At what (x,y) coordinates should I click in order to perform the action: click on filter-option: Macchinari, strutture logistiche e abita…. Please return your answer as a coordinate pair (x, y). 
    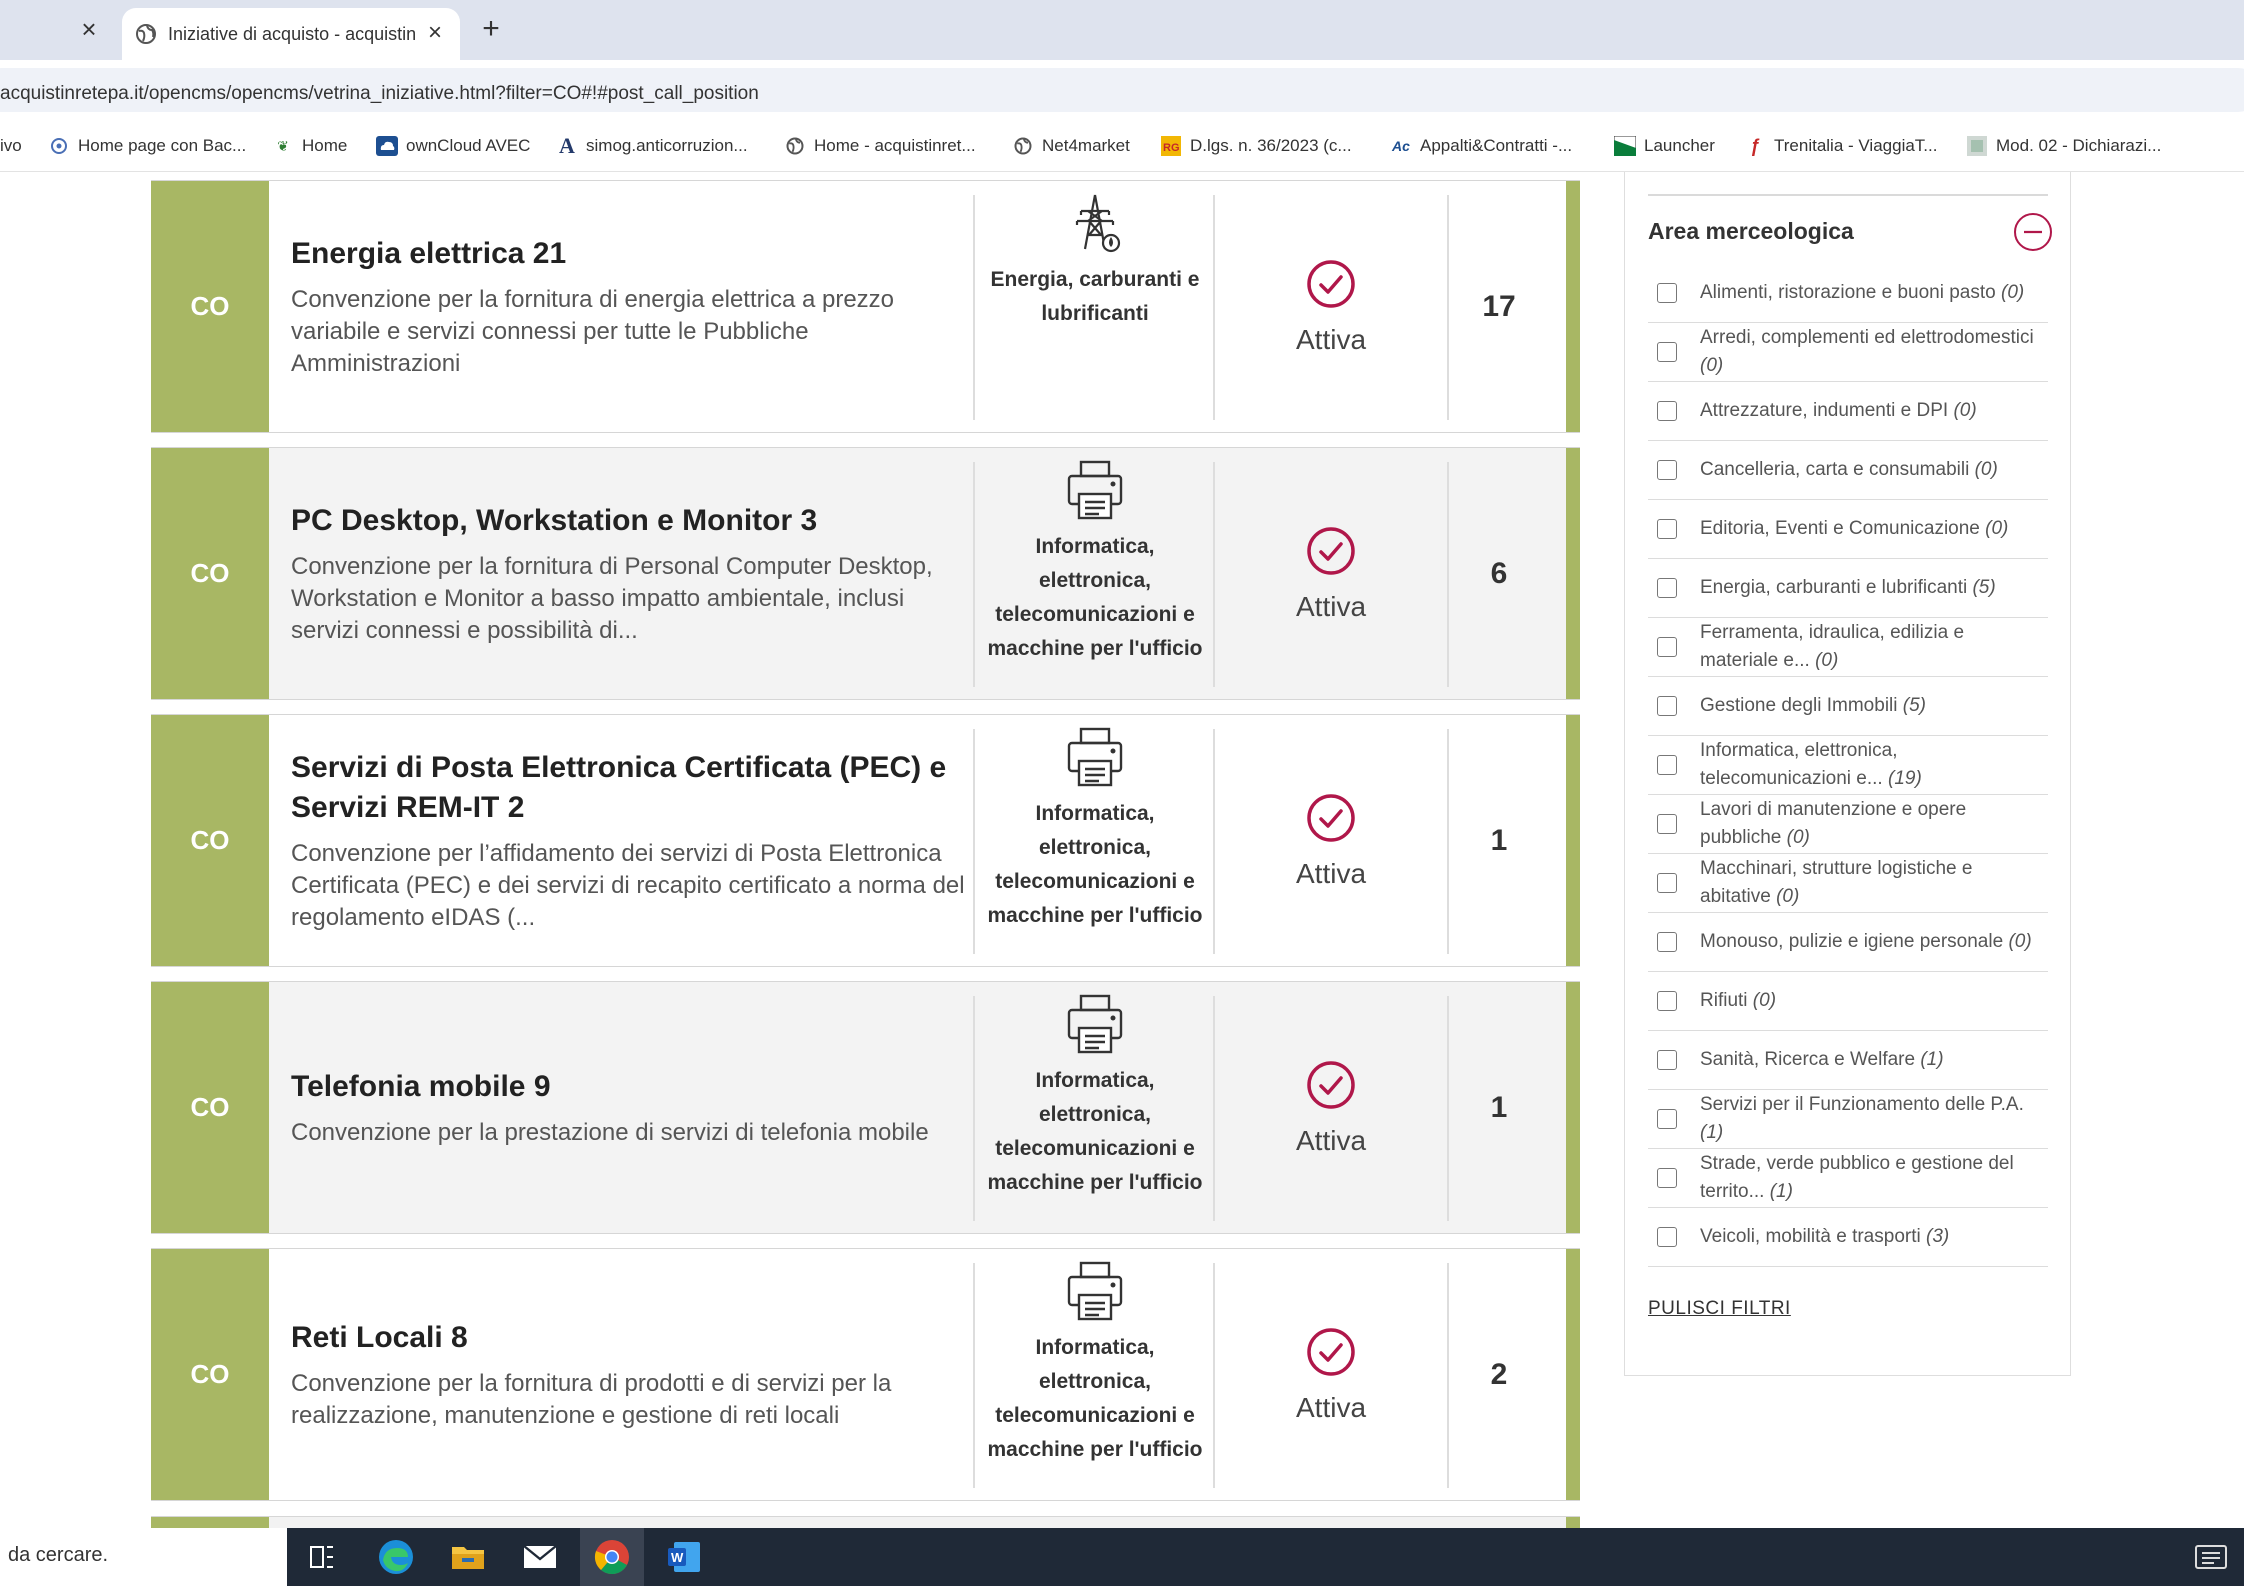
    Looking at the image, I should click on (1848, 883).